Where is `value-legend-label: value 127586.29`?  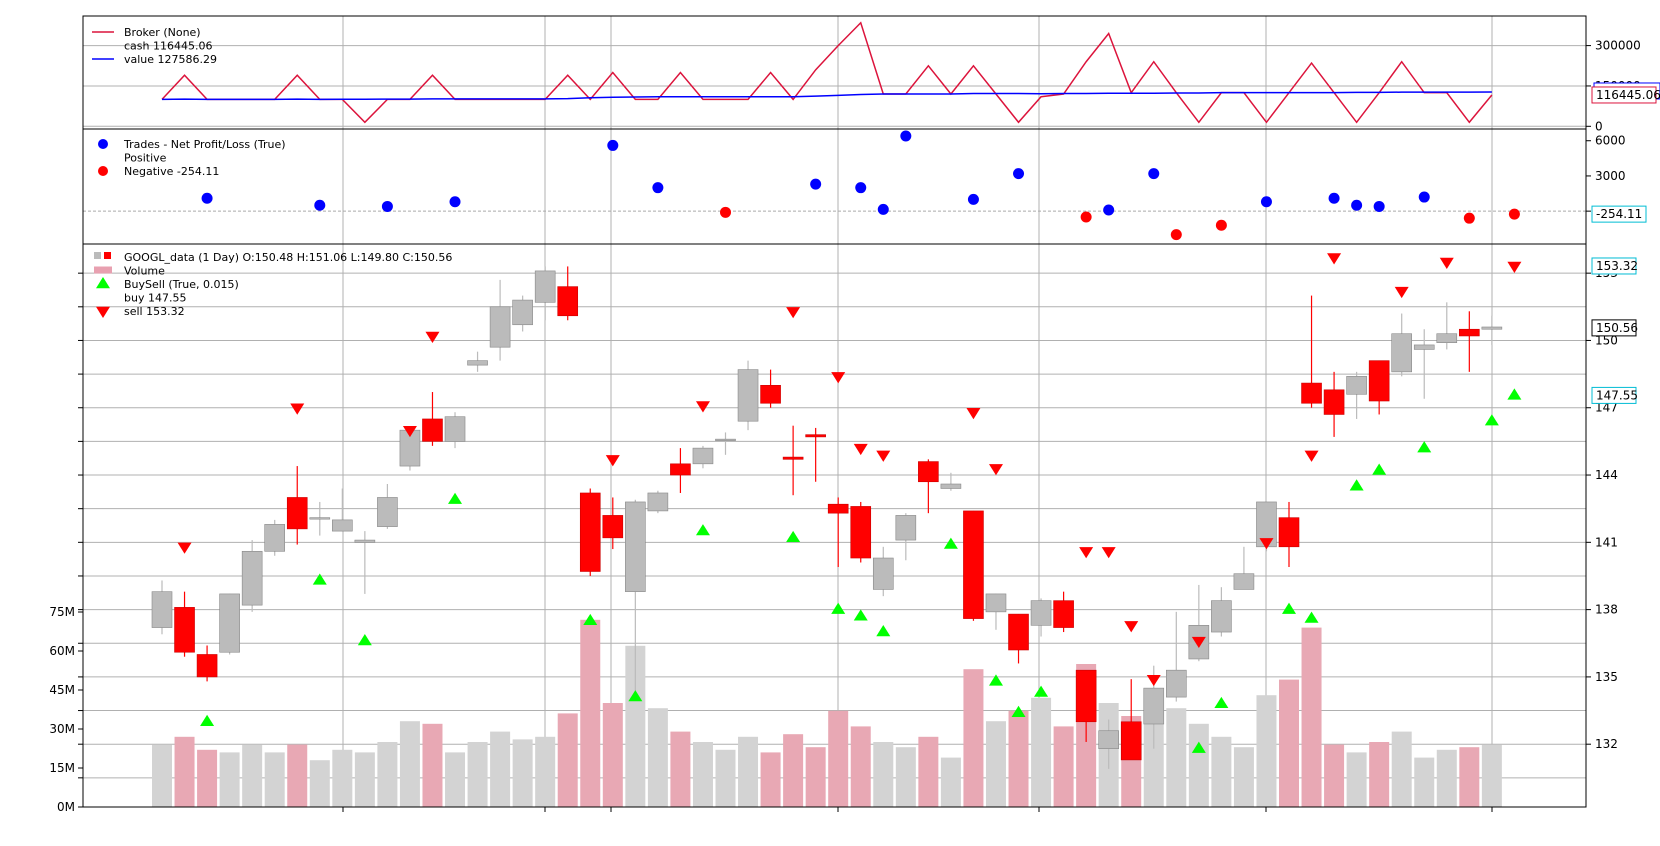 value-legend-label: value 127586.29 is located at coordinates (170, 59).